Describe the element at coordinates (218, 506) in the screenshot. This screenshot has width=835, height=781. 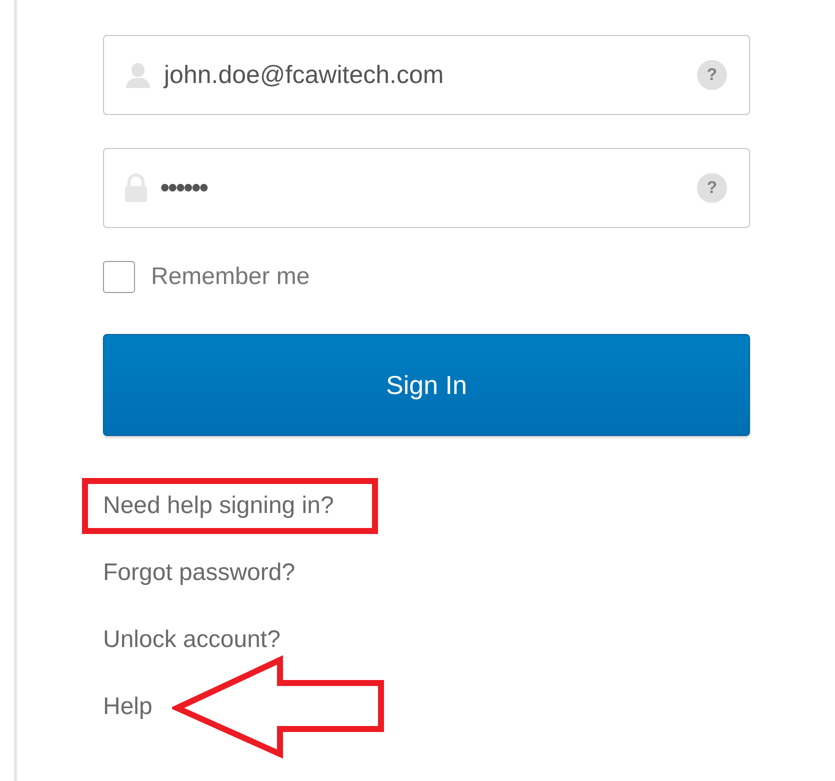
I see `help-link: Need help signing in?` at that location.